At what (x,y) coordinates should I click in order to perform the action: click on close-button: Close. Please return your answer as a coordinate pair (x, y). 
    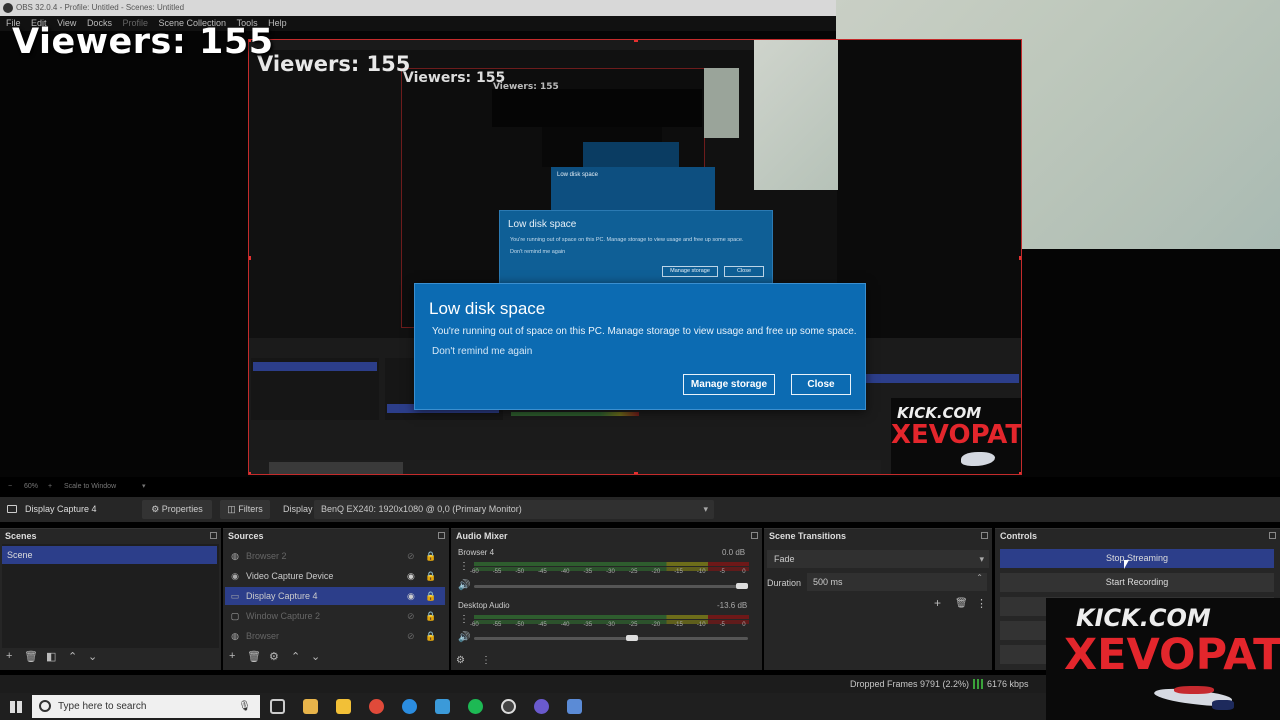
    Looking at the image, I should click on (821, 384).